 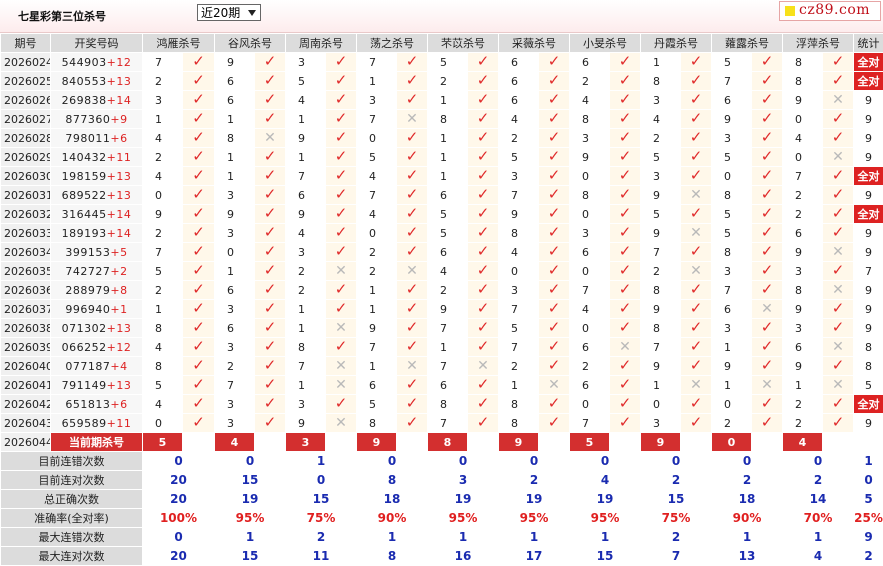 I want to click on draw-number: 269838+14, so click(x=97, y=100).